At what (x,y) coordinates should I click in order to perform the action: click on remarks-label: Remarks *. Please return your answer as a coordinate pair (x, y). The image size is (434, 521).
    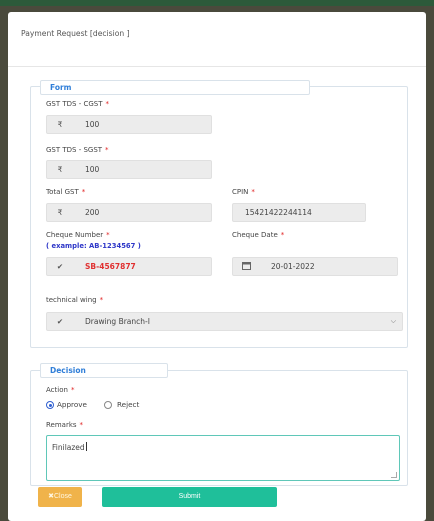
    Looking at the image, I should click on (65, 425).